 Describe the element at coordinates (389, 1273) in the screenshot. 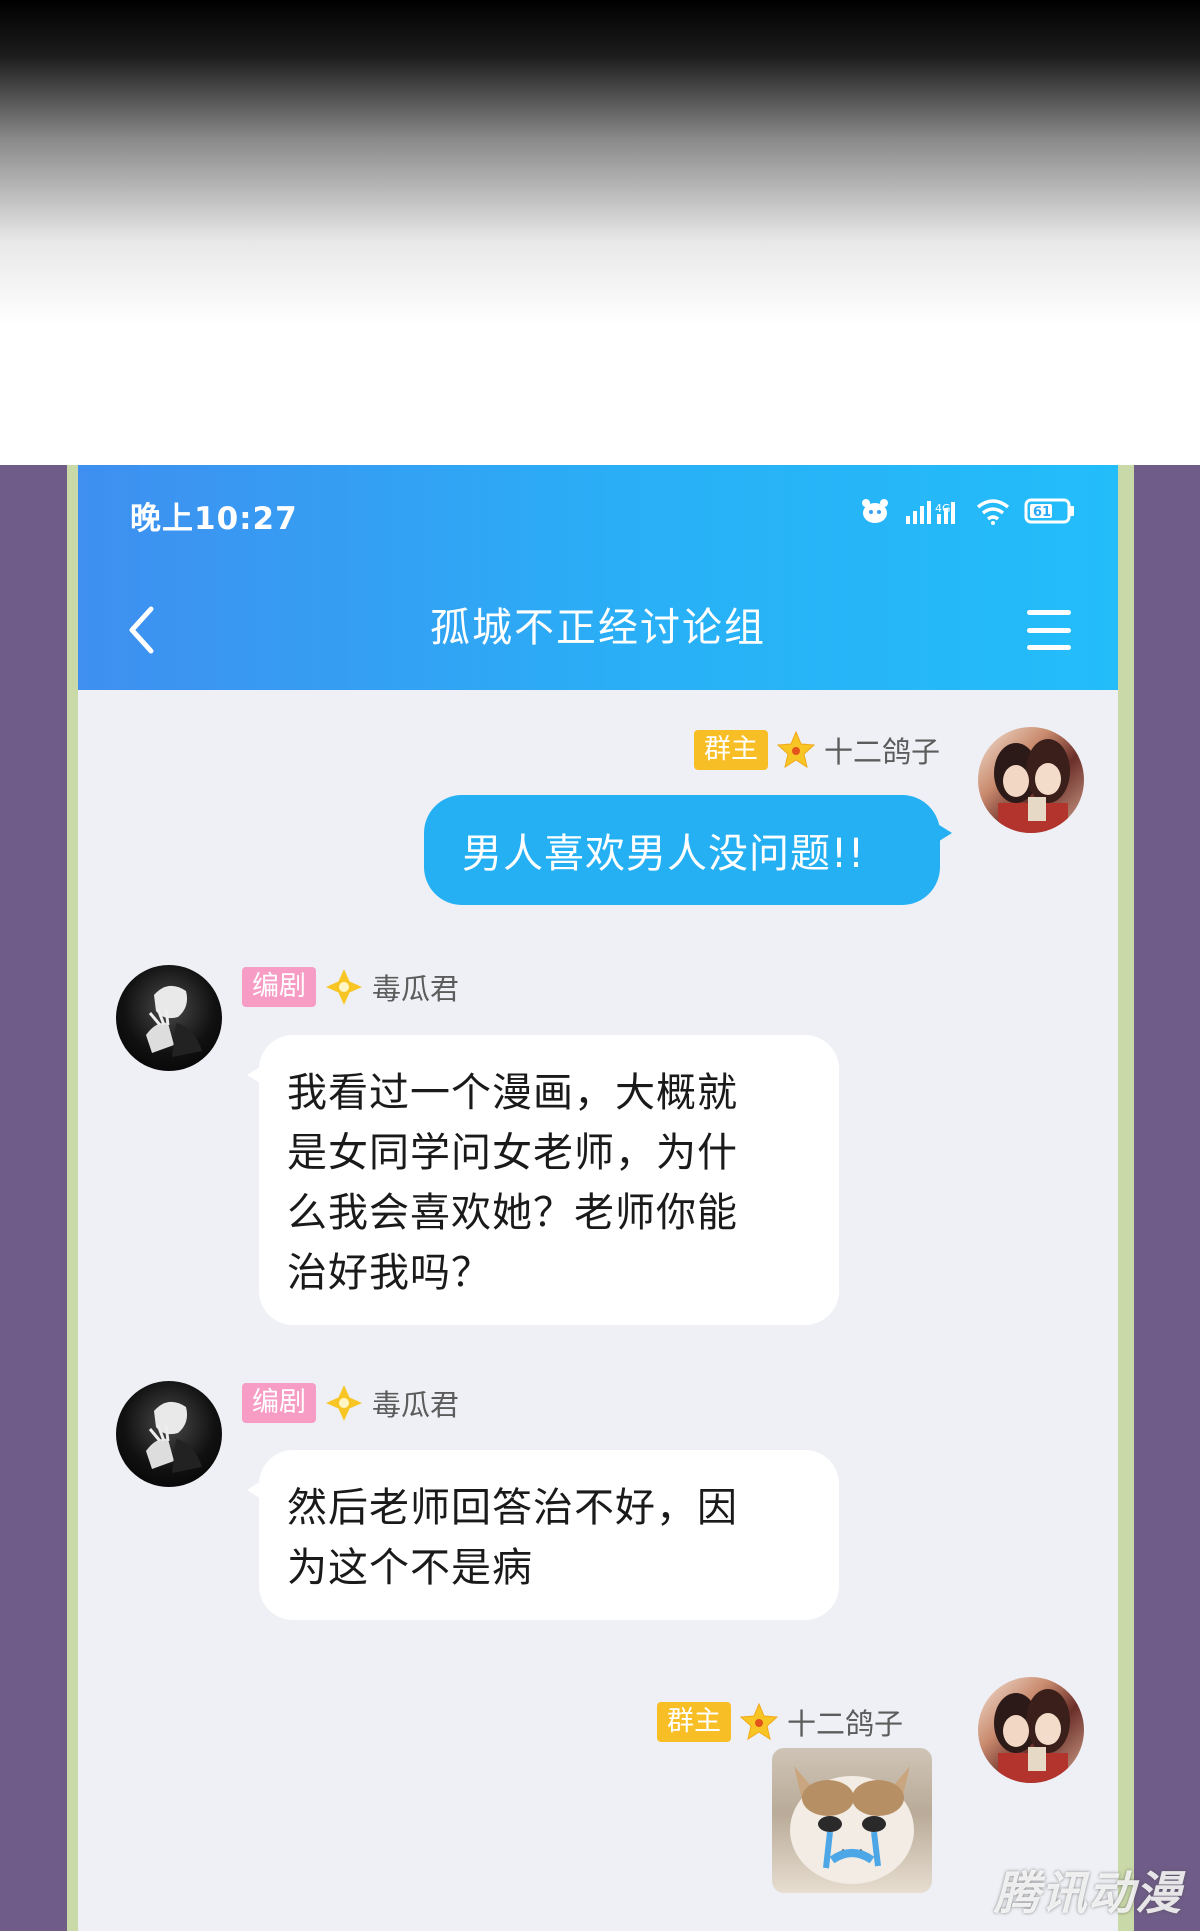

I see `message-line: 治好我吗？` at that location.